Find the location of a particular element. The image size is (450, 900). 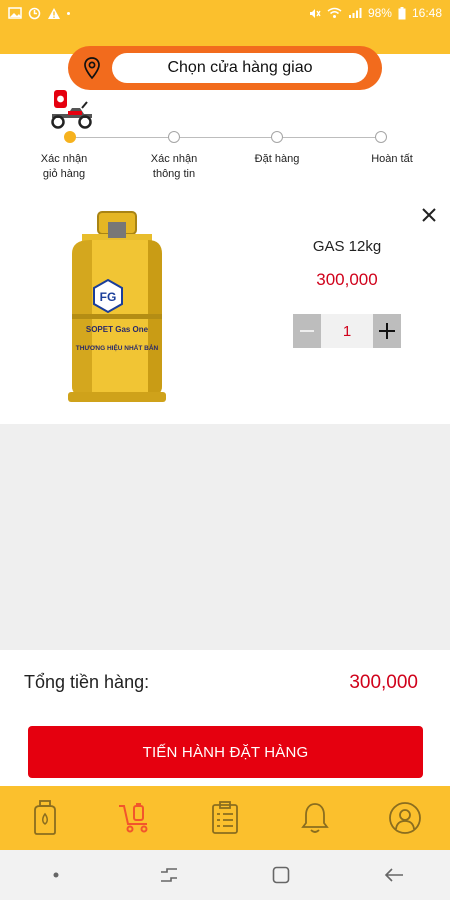

minus-icon is located at coordinates (307, 331).